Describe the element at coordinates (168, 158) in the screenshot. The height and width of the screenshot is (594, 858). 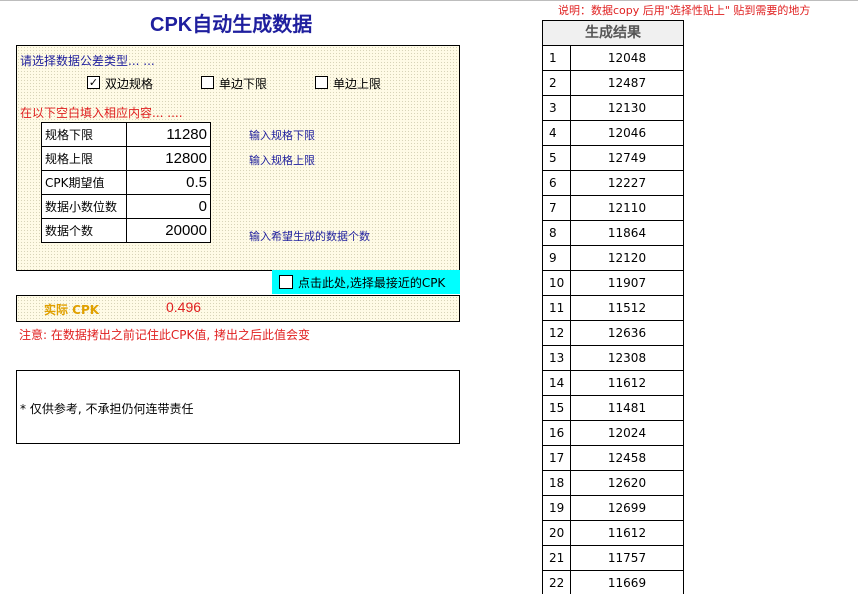
I see `upper-spec-input: 12800` at that location.